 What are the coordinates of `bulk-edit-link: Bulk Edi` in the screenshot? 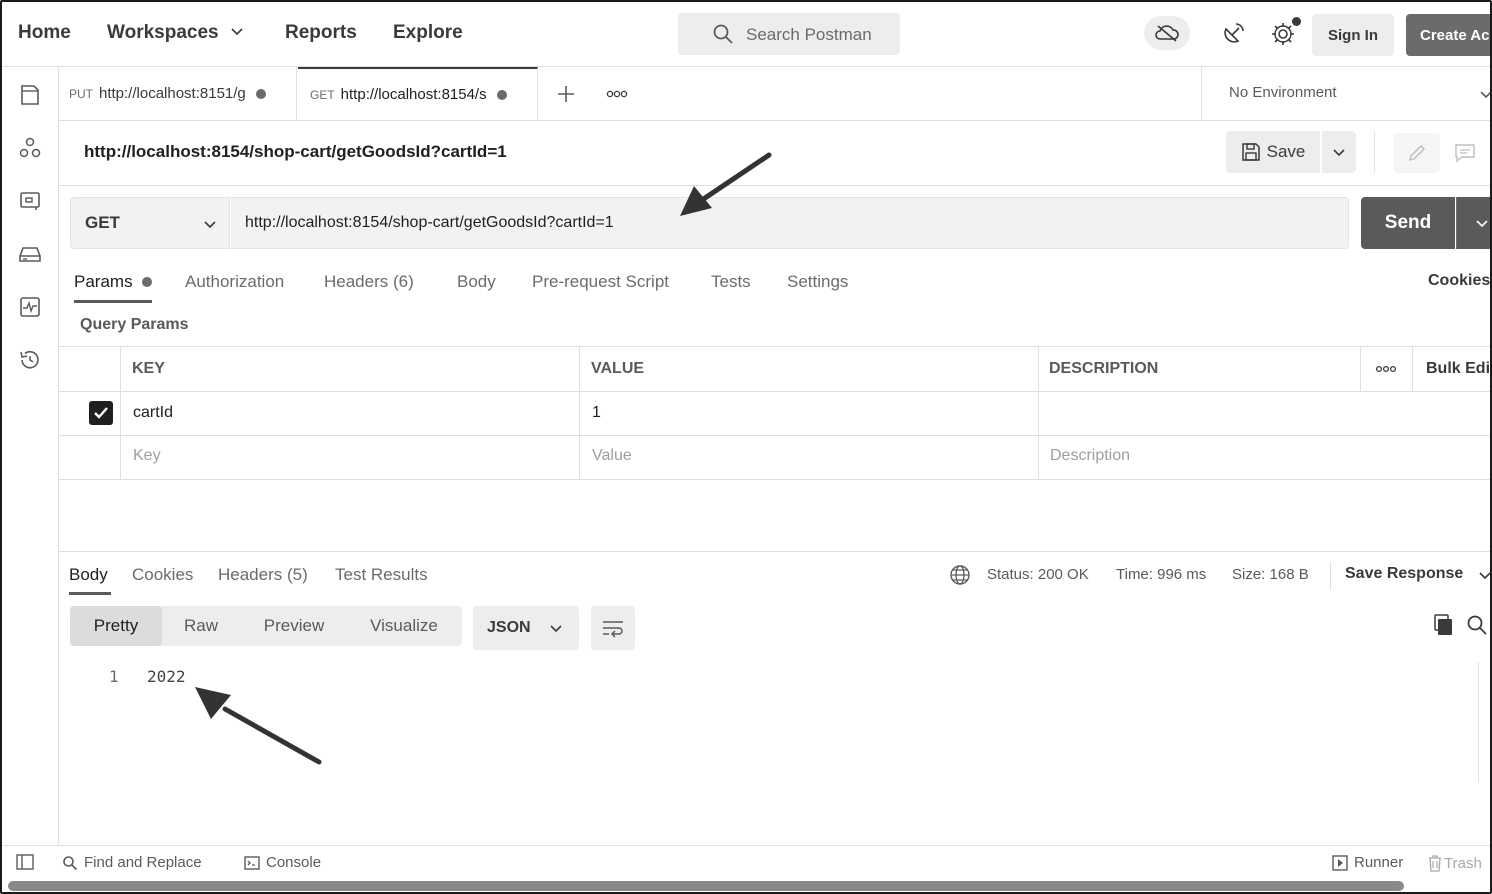 It's located at (1458, 369).